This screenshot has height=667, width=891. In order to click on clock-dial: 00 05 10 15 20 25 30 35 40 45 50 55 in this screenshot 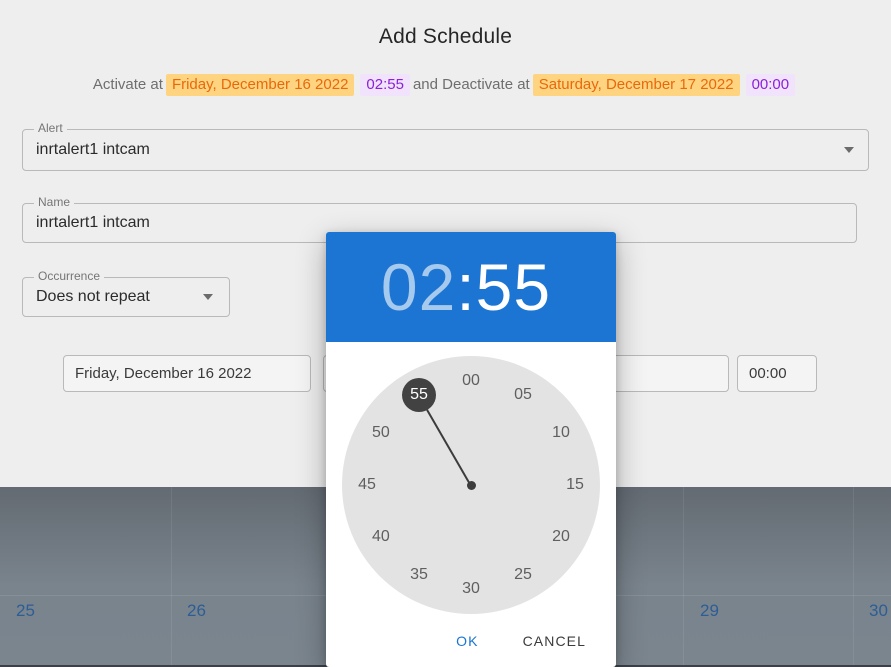, I will do `click(471, 485)`.